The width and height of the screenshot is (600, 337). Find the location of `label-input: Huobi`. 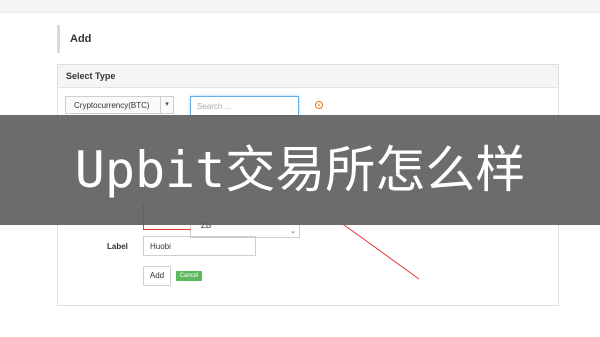

label-input: Huobi is located at coordinates (199, 246).